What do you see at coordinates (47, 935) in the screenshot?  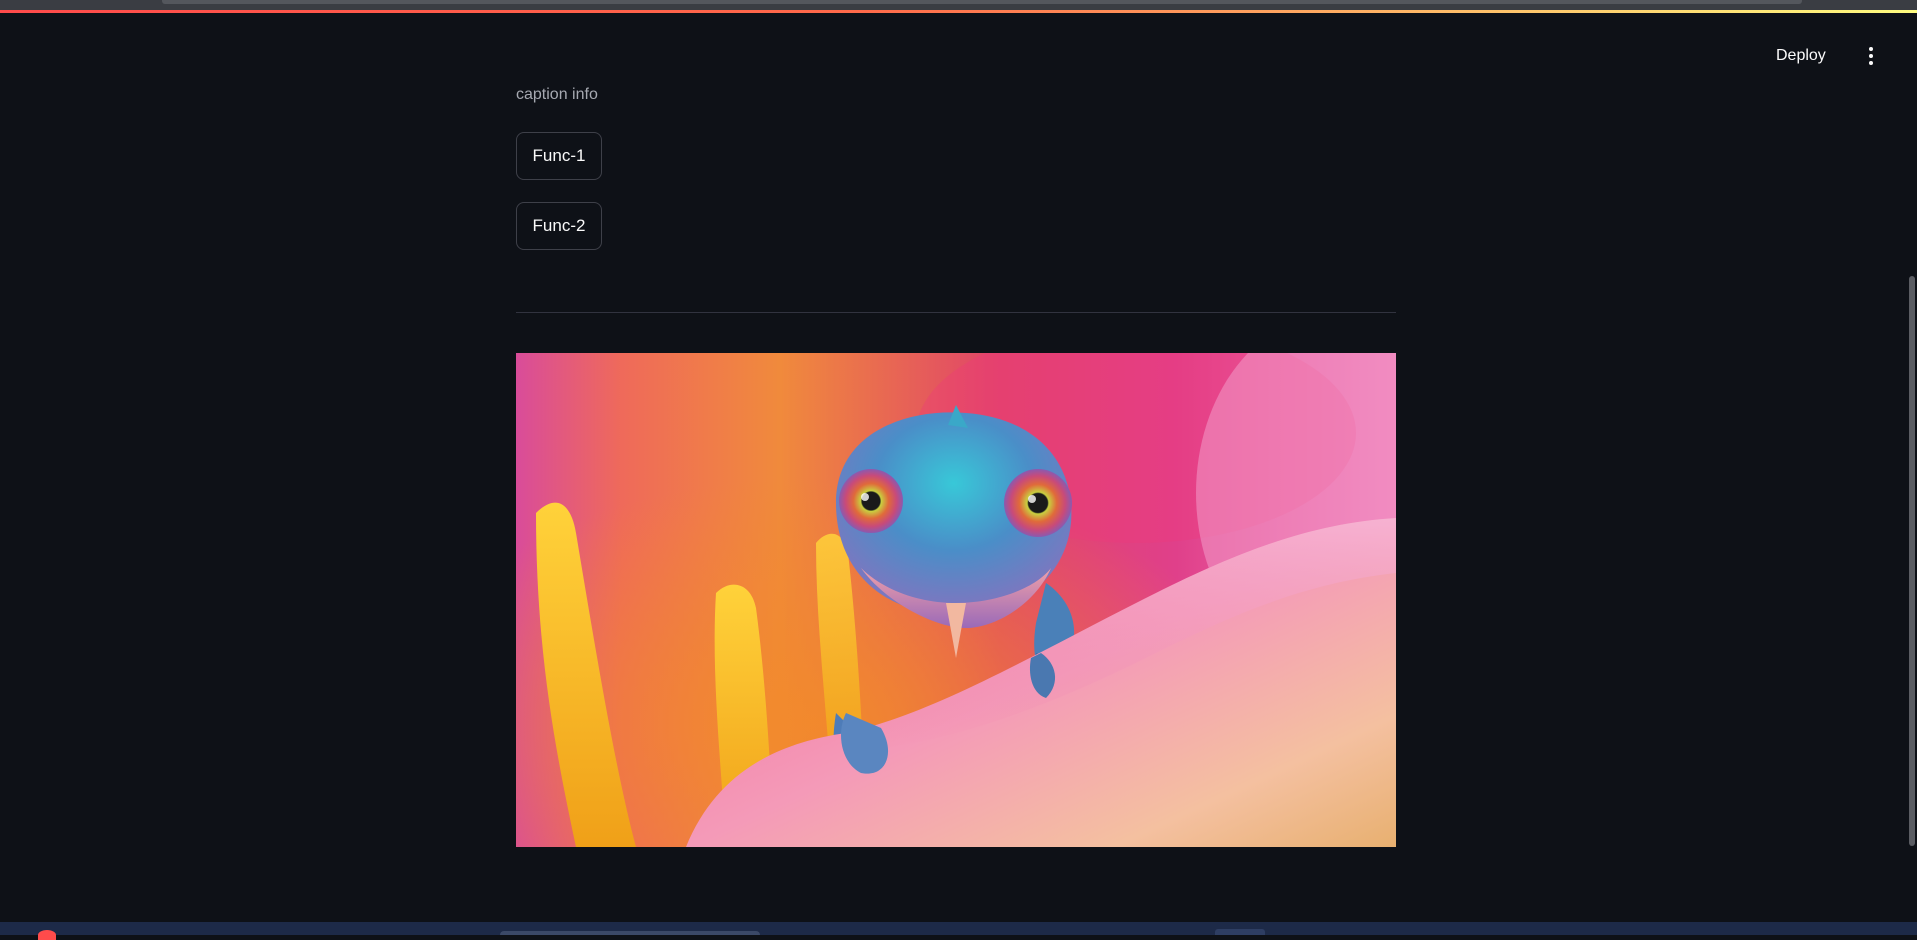 I see `taskbar-app-icon` at bounding box center [47, 935].